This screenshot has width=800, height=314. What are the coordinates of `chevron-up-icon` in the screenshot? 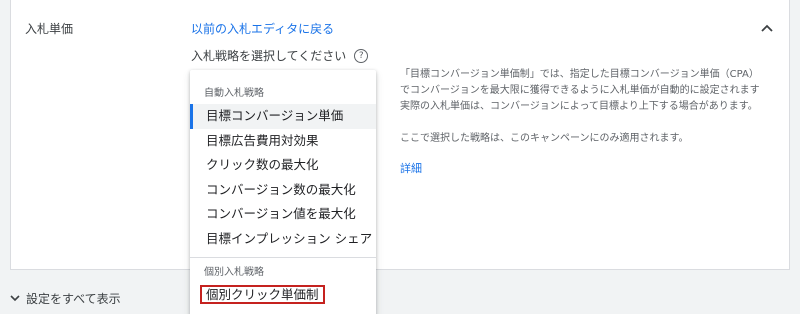 It's located at (767, 28).